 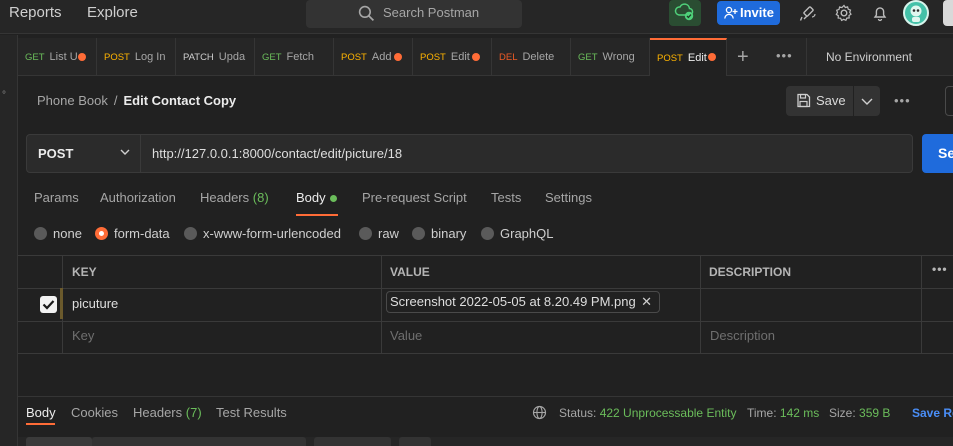 What do you see at coordinates (410, 272) in the screenshot?
I see `column-header-value: VALUE` at bounding box center [410, 272].